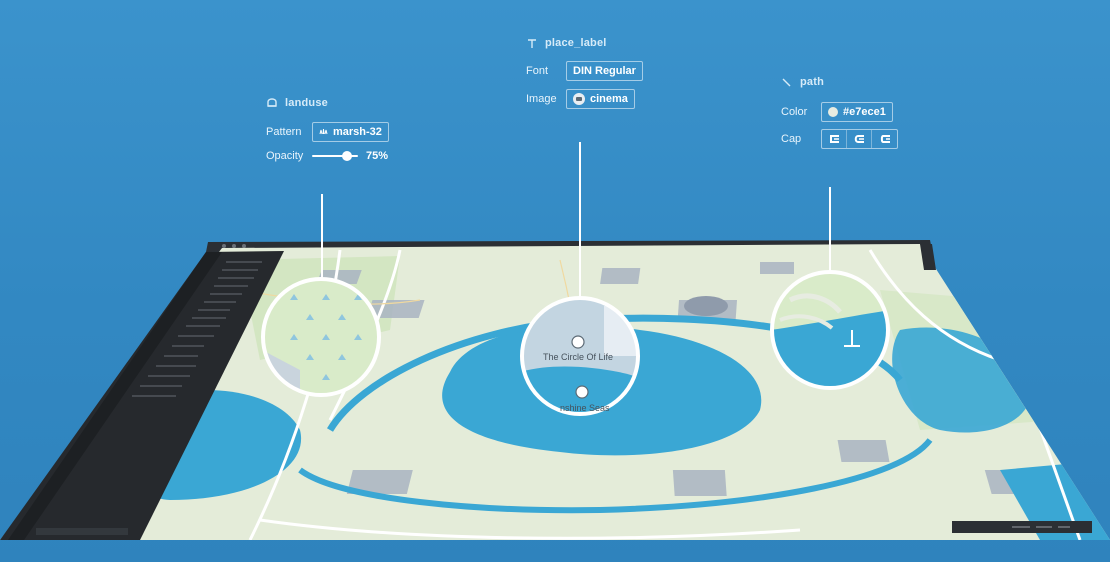  I want to click on map-label-sunshine-seasons: nshine Seas, so click(585, 408).